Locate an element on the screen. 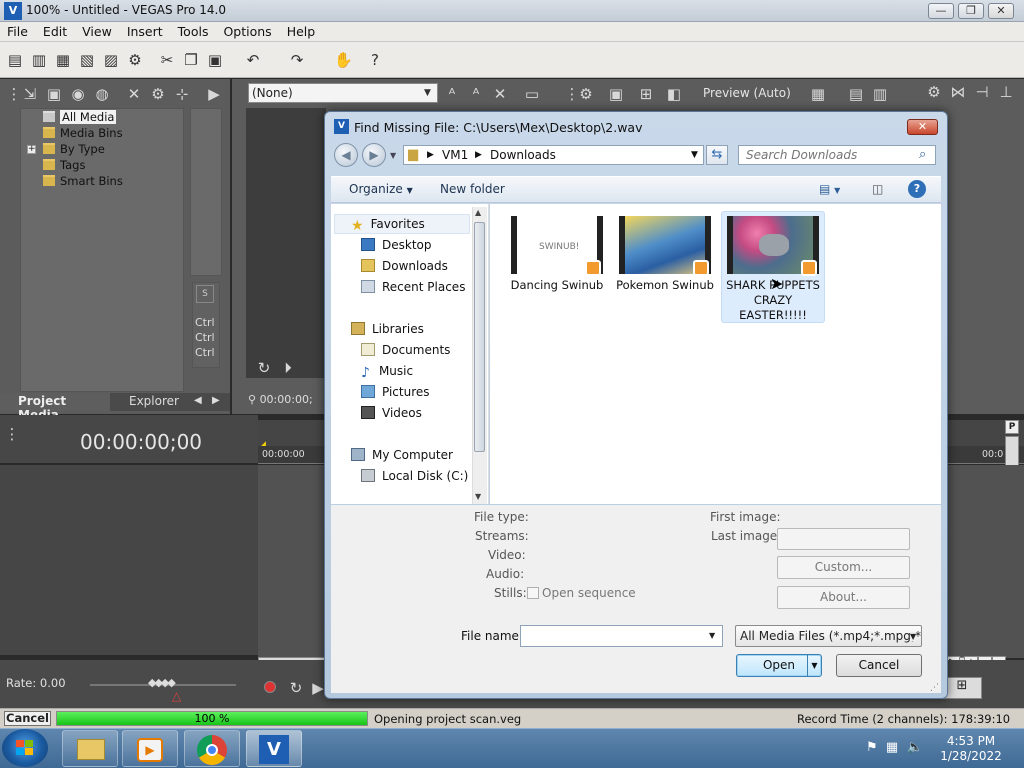 The width and height of the screenshot is (1024, 768). search-input is located at coordinates (829, 155).